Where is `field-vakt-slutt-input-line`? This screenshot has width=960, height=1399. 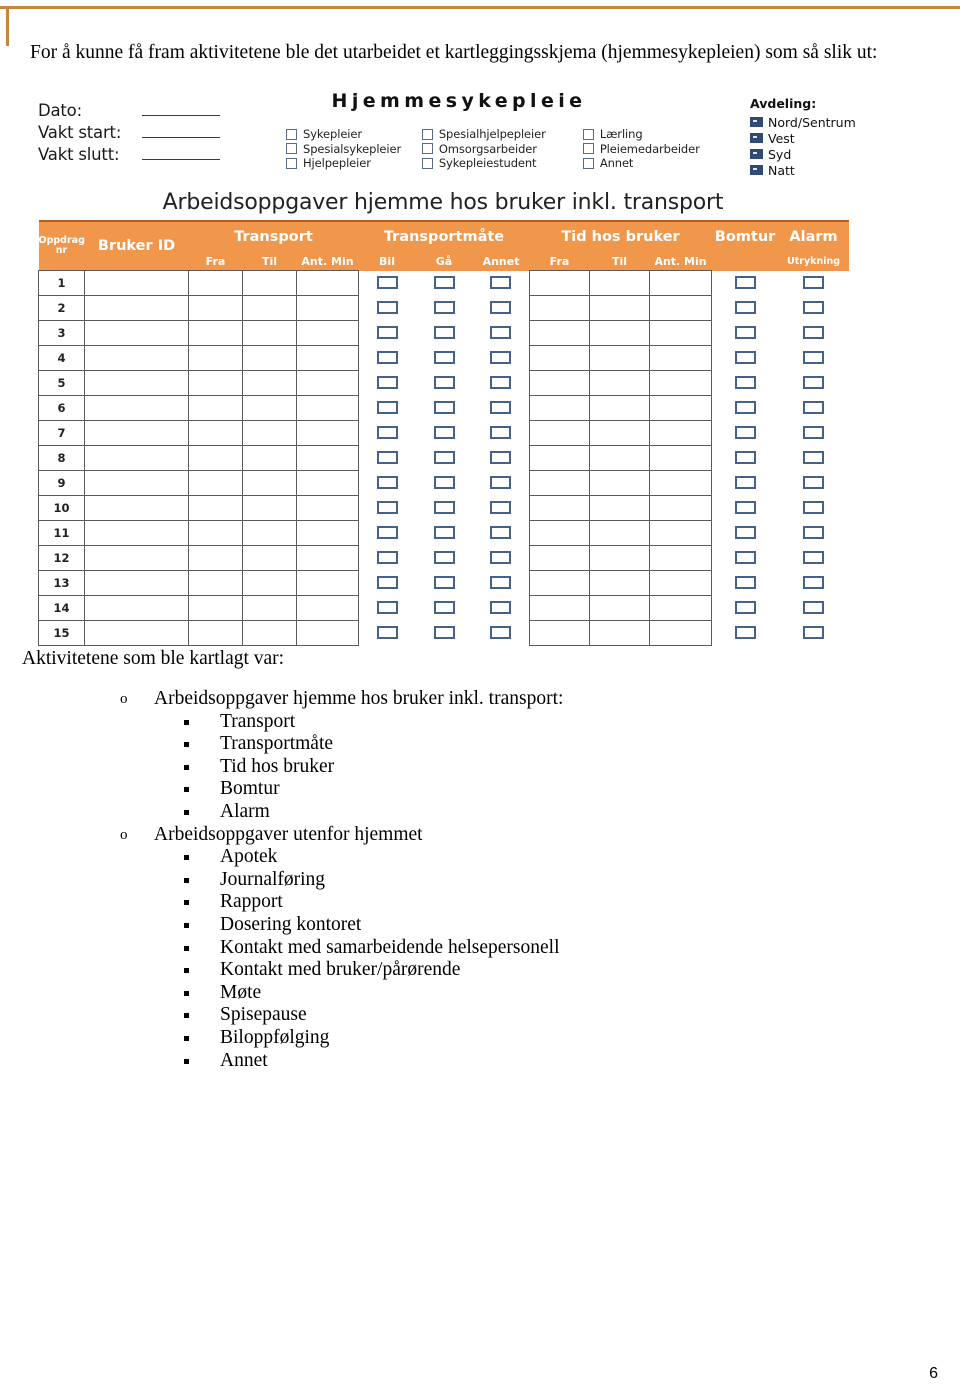 field-vakt-slutt-input-line is located at coordinates (181, 159).